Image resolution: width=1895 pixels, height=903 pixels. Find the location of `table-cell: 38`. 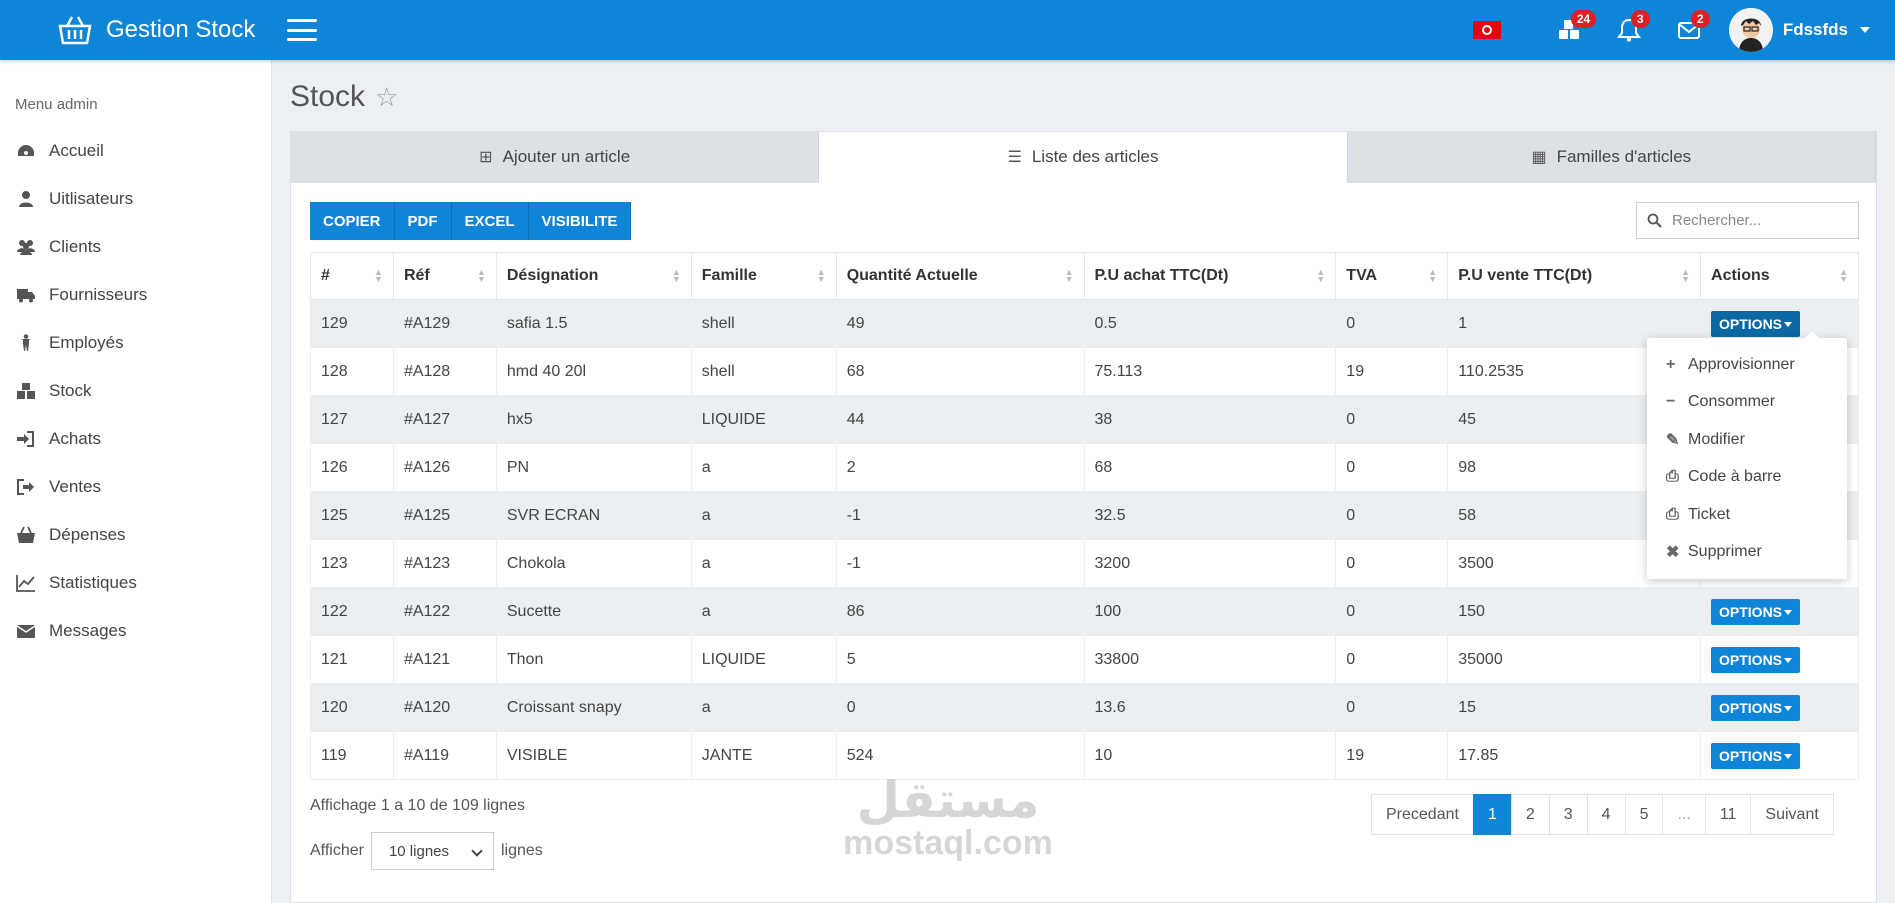

table-cell: 38 is located at coordinates (1210, 419).